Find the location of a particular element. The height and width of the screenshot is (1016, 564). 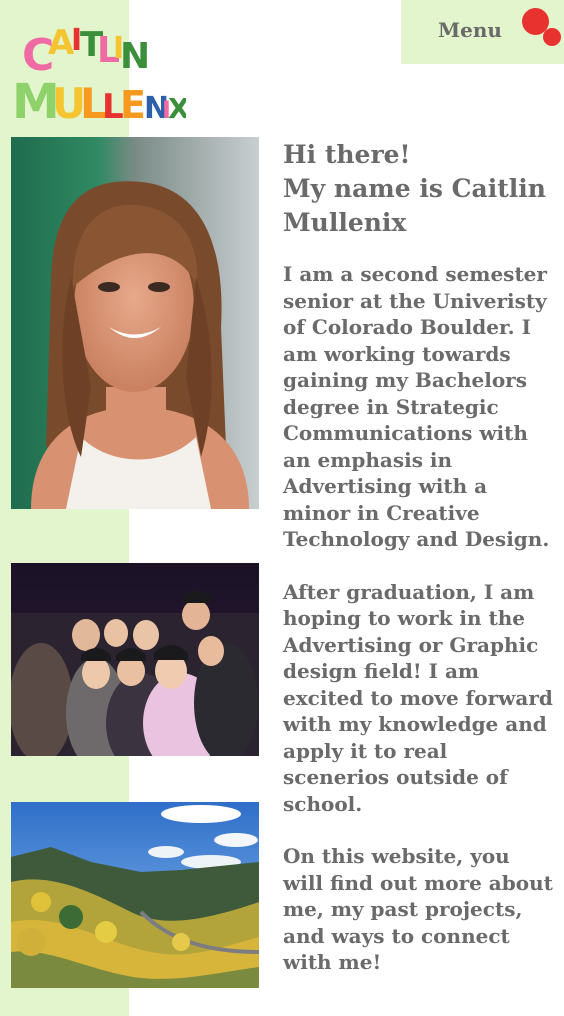

menu-bar: Menu is located at coordinates (482, 32).